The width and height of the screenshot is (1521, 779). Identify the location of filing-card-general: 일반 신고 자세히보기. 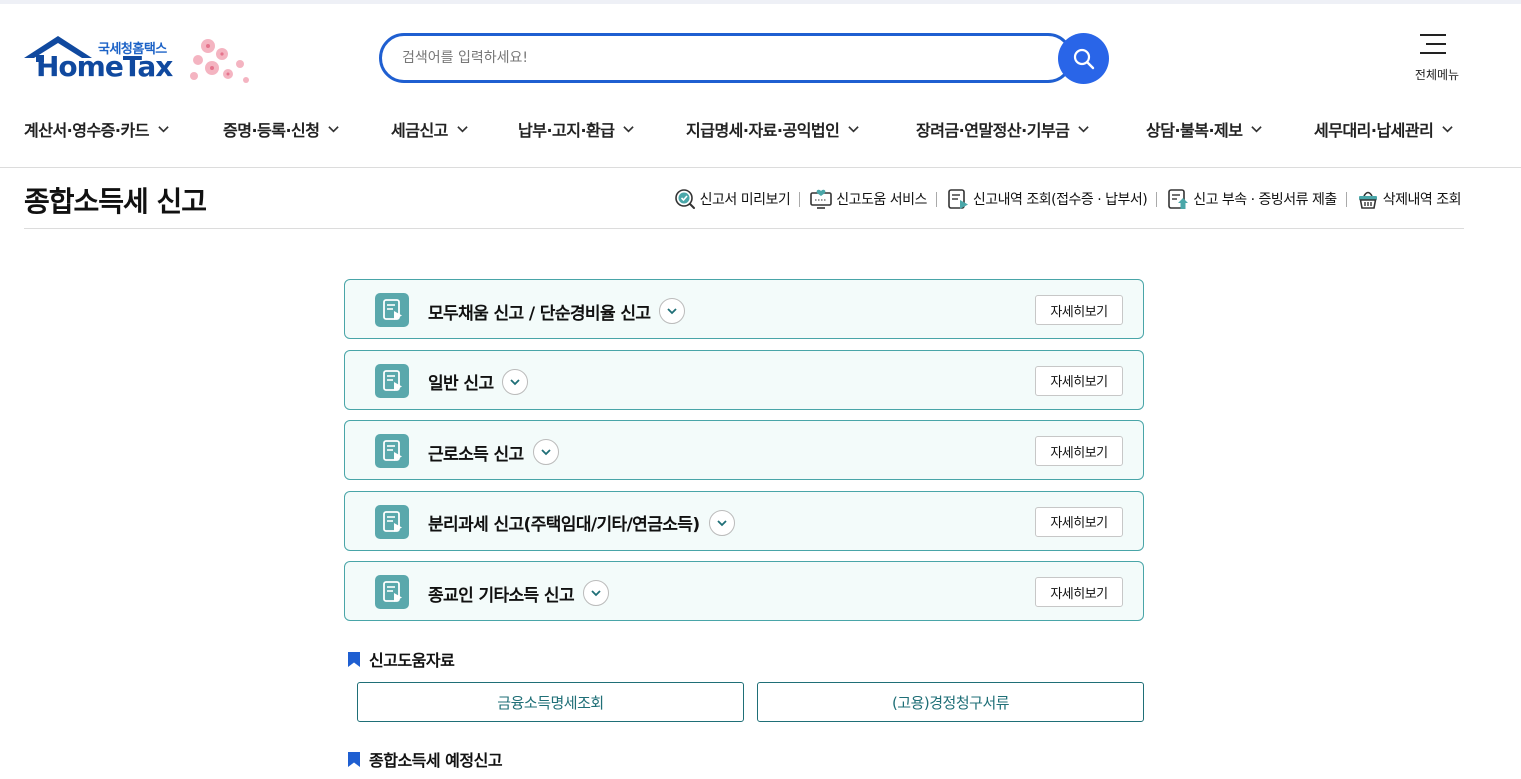
(744, 379).